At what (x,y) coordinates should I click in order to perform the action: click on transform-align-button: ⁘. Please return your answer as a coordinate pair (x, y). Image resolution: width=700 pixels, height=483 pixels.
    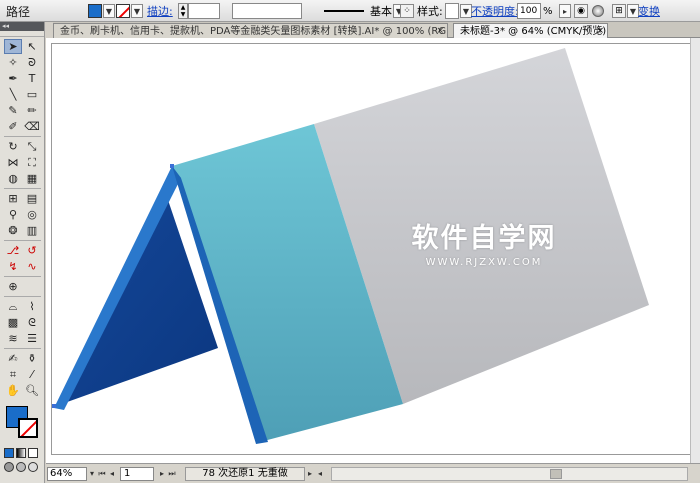
    Looking at the image, I should click on (407, 11).